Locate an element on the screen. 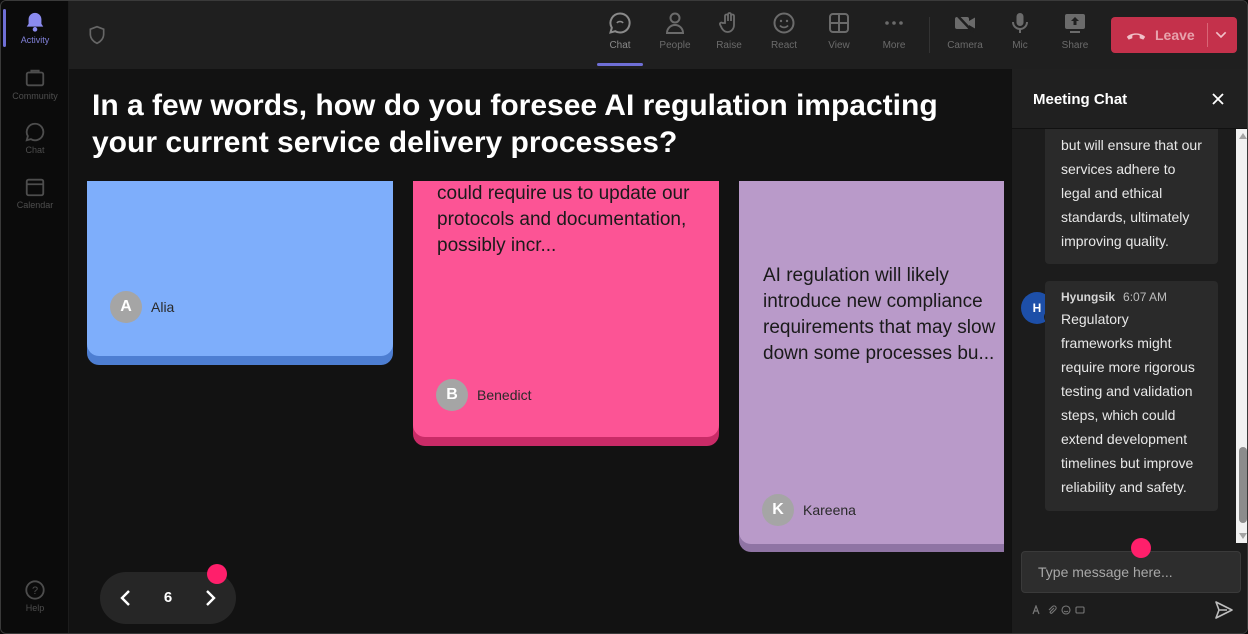 The width and height of the screenshot is (1248, 634). camera-off-icon is located at coordinates (965, 23).